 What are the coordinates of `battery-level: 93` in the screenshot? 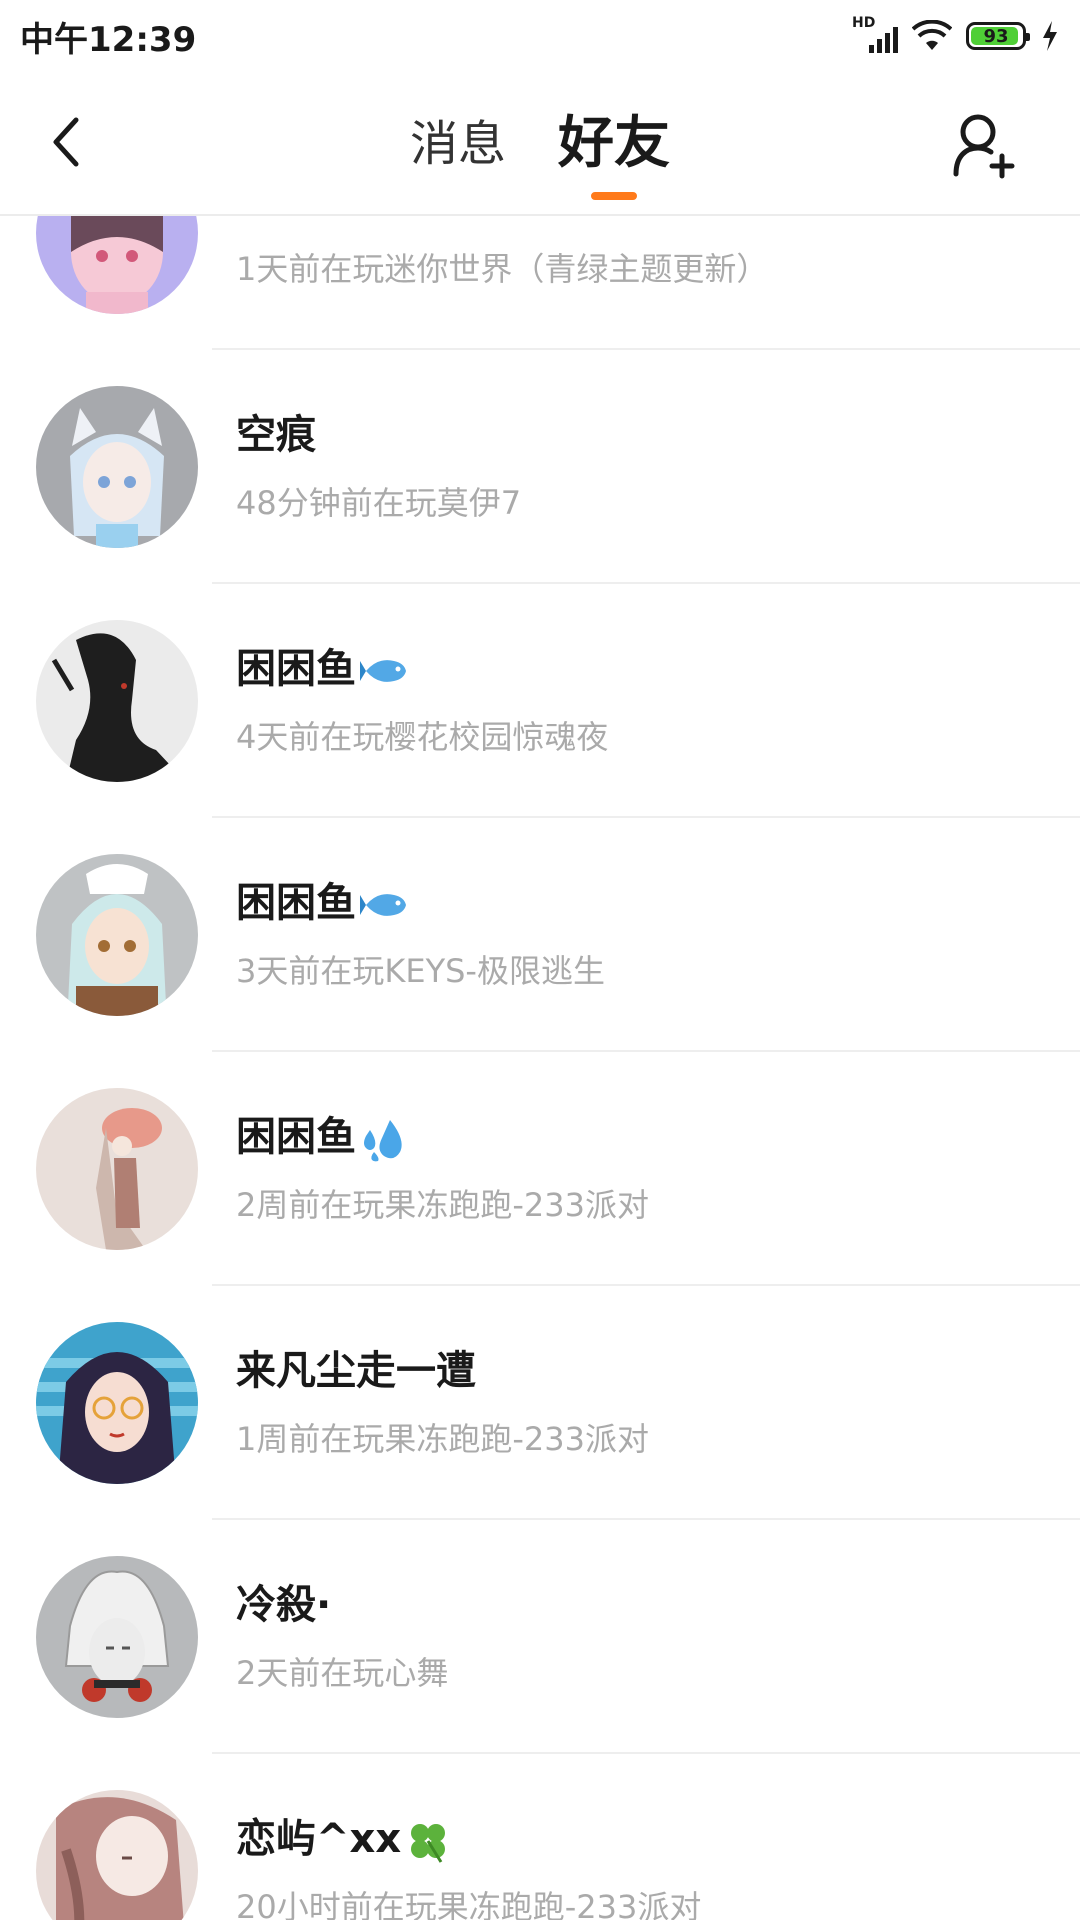 It's located at (996, 36).